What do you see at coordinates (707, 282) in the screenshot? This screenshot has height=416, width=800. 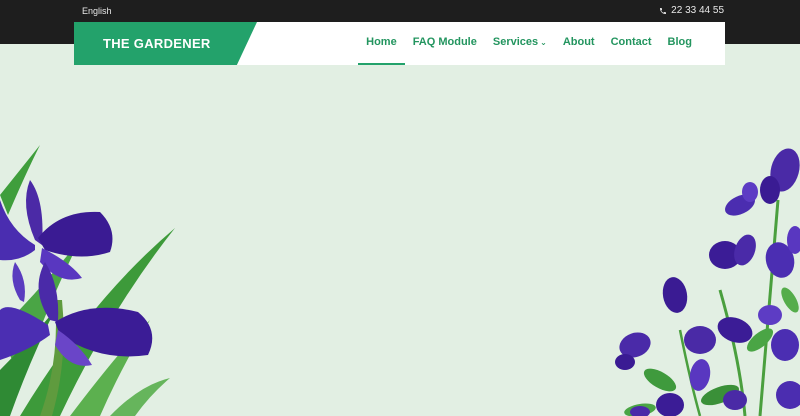 I see `lupine-flowers-illustration` at bounding box center [707, 282].